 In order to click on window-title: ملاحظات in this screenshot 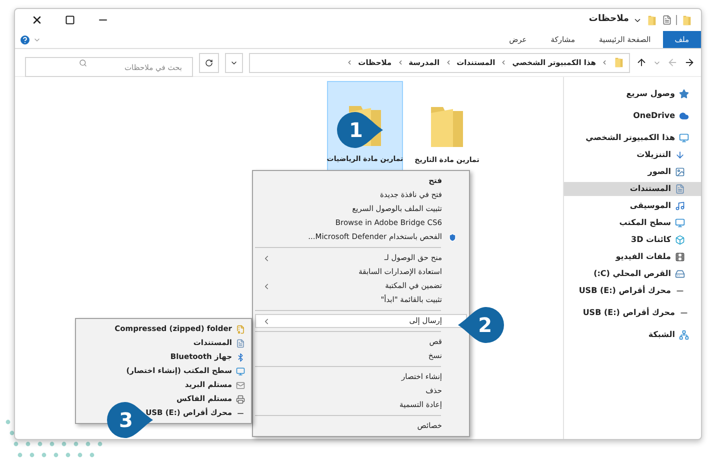, I will do `click(608, 19)`.